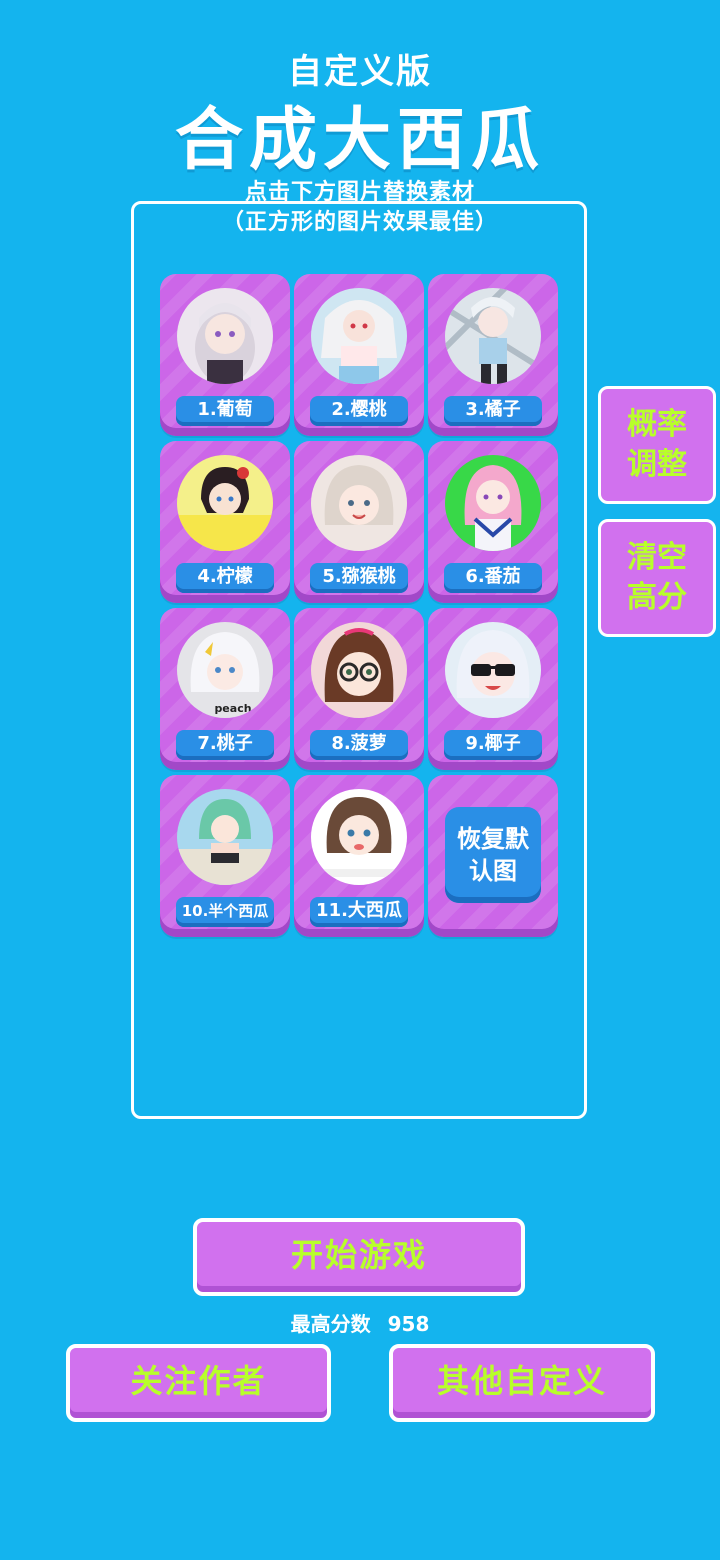 The image size is (720, 1560). I want to click on fruit-label-6: 6.番茄, so click(493, 578).